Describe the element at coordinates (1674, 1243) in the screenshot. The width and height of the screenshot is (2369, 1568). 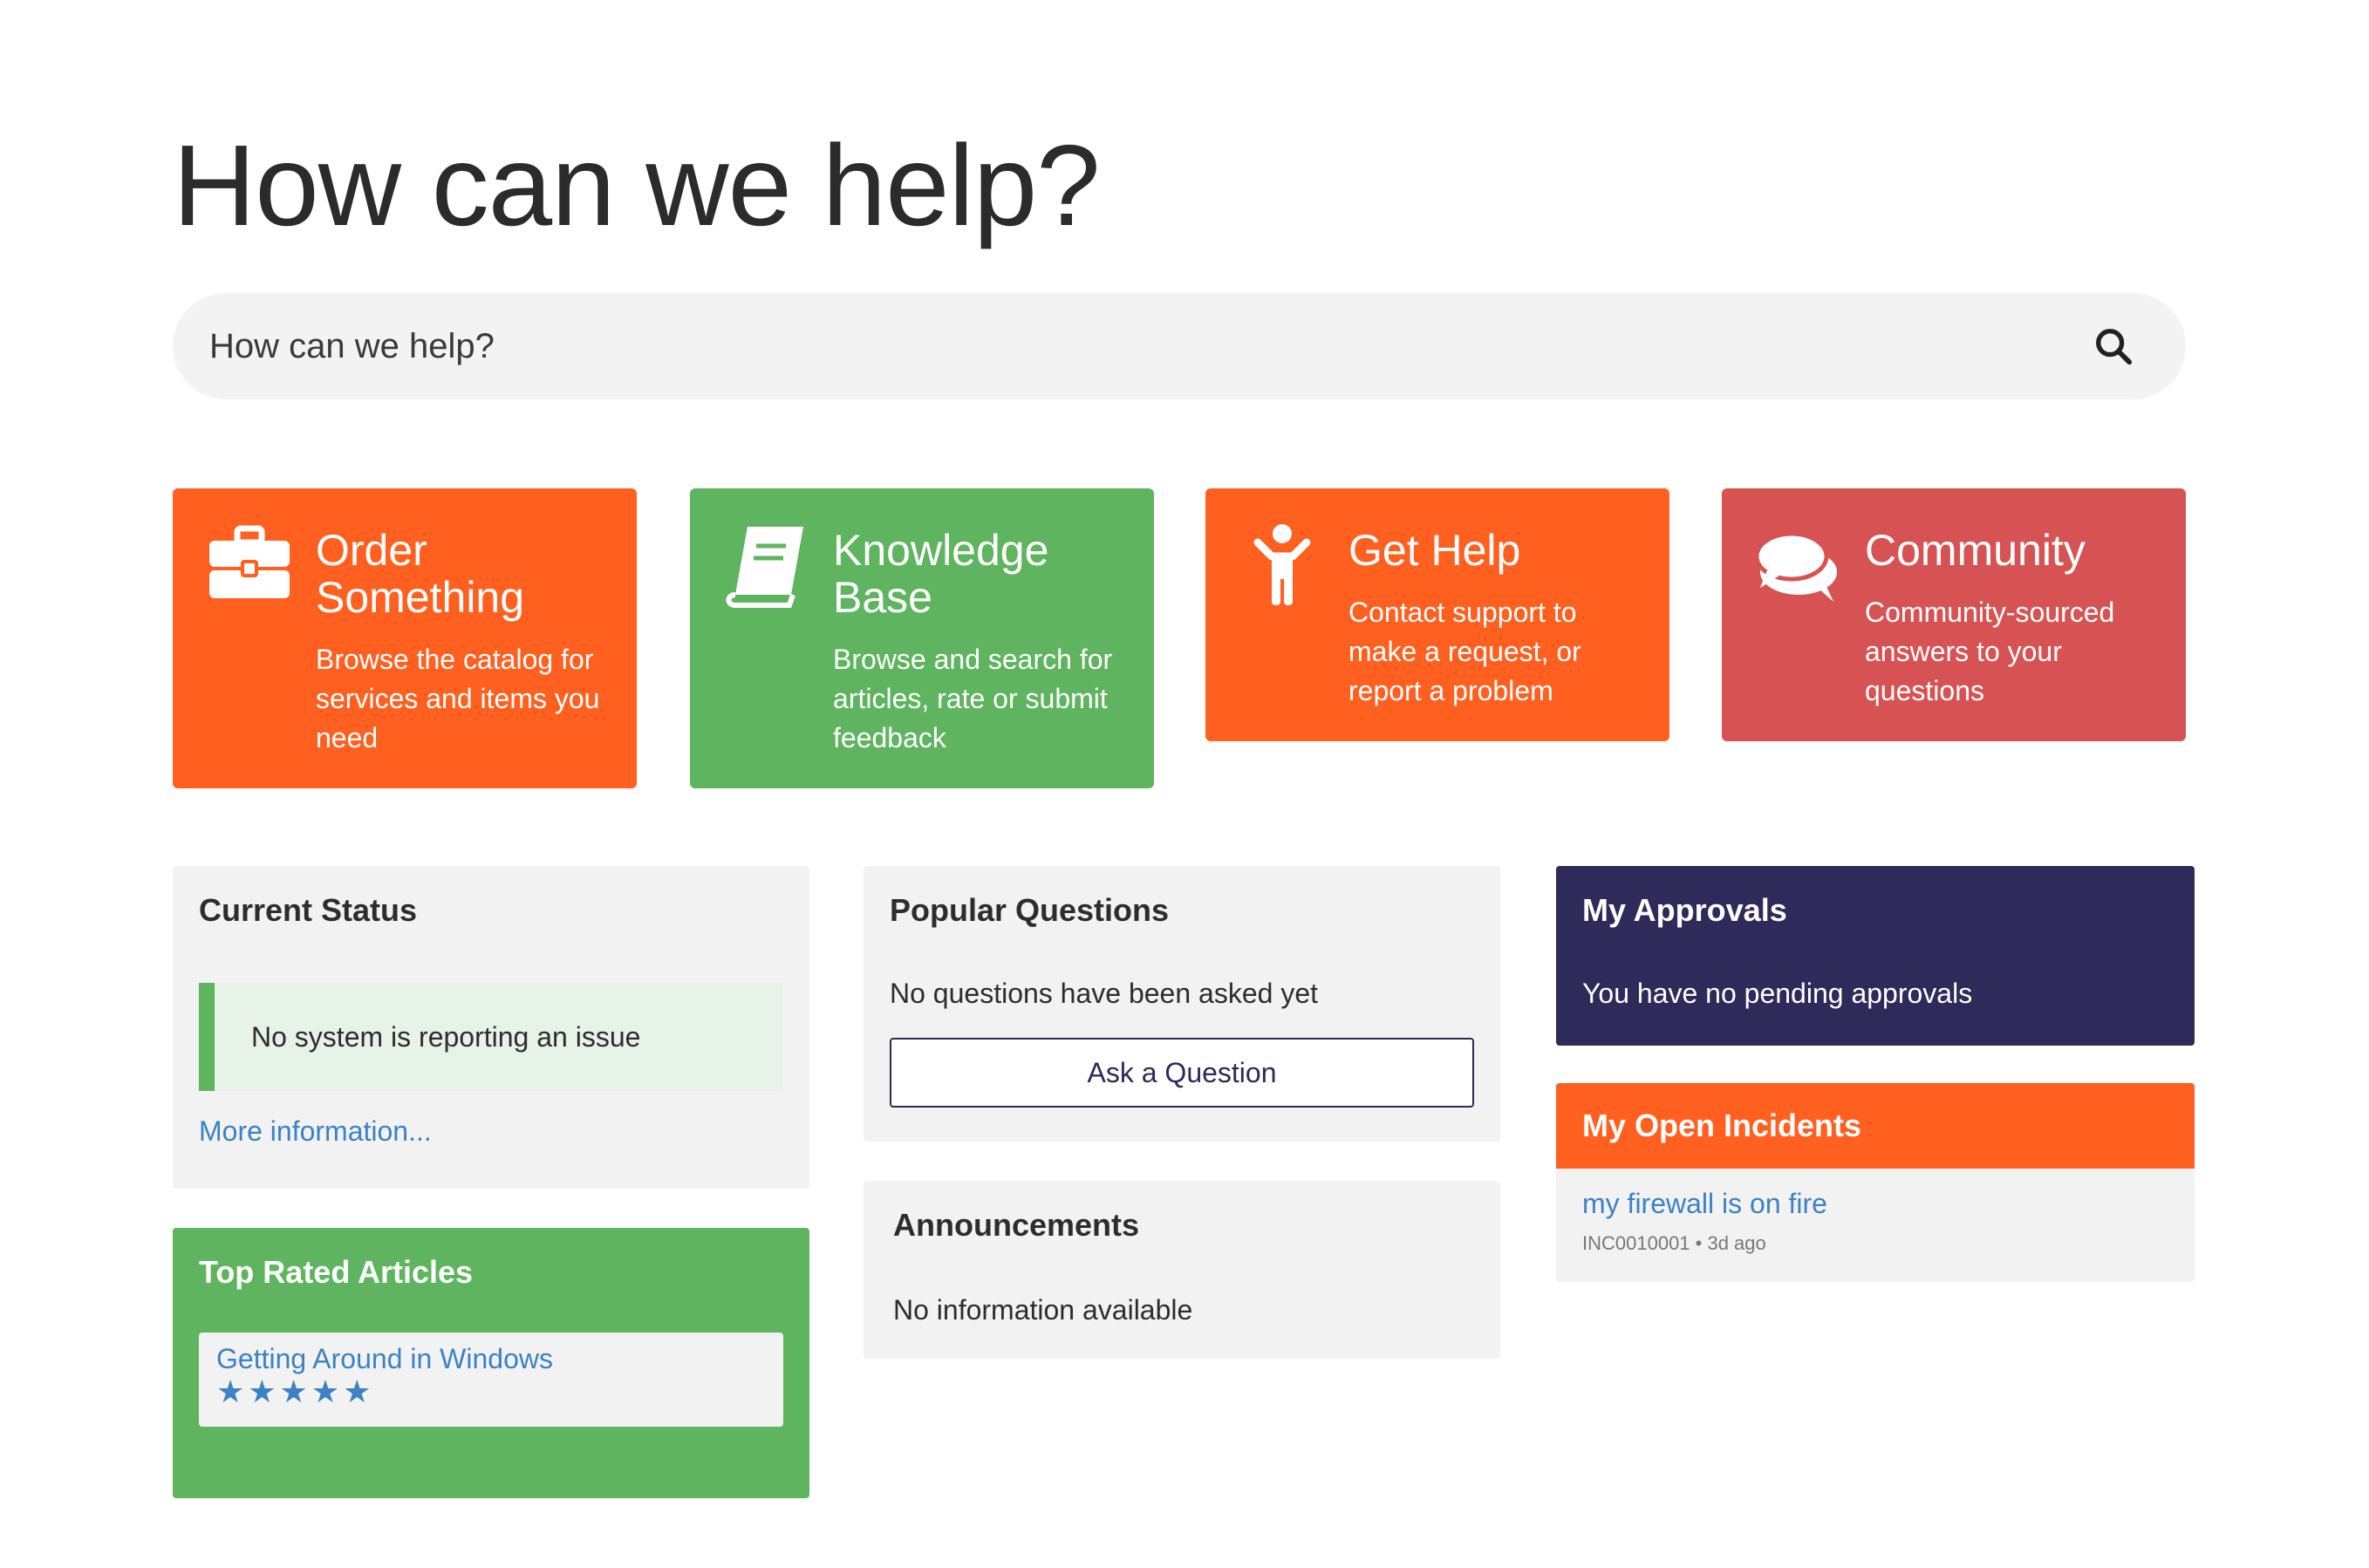
I see `incident-meta: INC0010001 • 3d ago` at that location.